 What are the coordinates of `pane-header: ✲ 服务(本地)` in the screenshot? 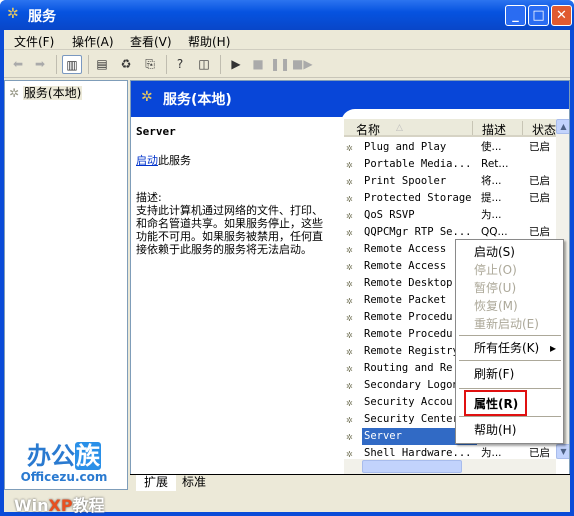 It's located at (350, 102).